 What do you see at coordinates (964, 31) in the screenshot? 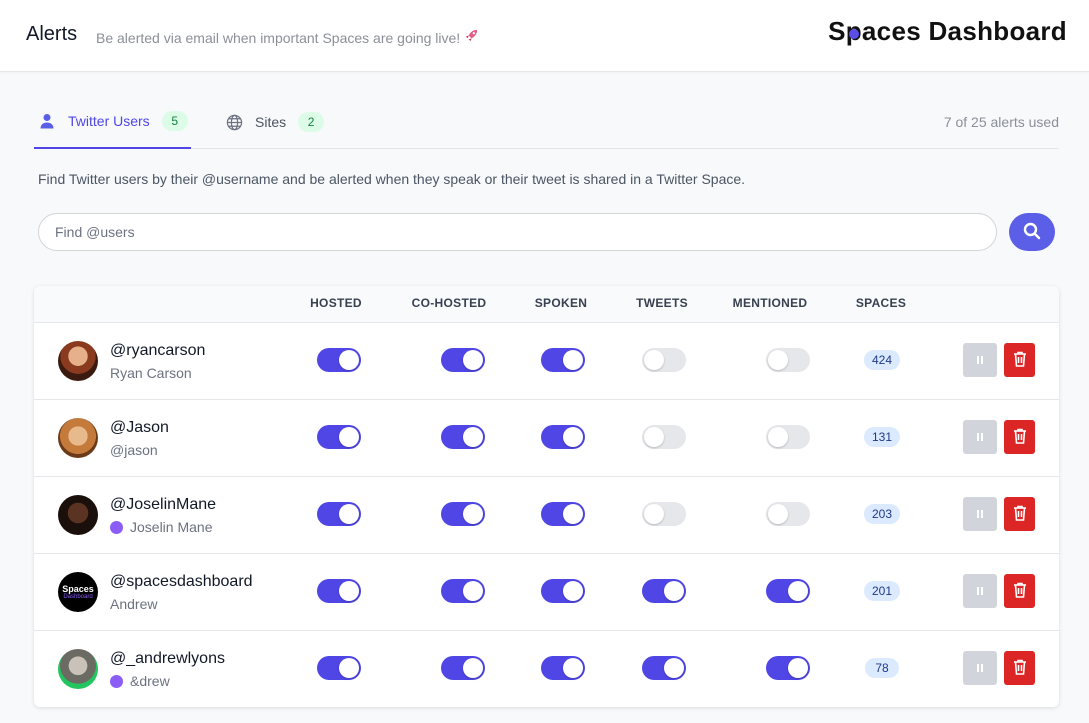
I see `logo-rest: aces Dashboard` at bounding box center [964, 31].